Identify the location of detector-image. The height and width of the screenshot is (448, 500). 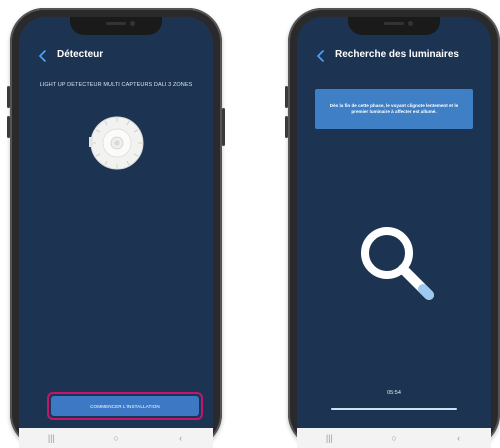
(117, 145).